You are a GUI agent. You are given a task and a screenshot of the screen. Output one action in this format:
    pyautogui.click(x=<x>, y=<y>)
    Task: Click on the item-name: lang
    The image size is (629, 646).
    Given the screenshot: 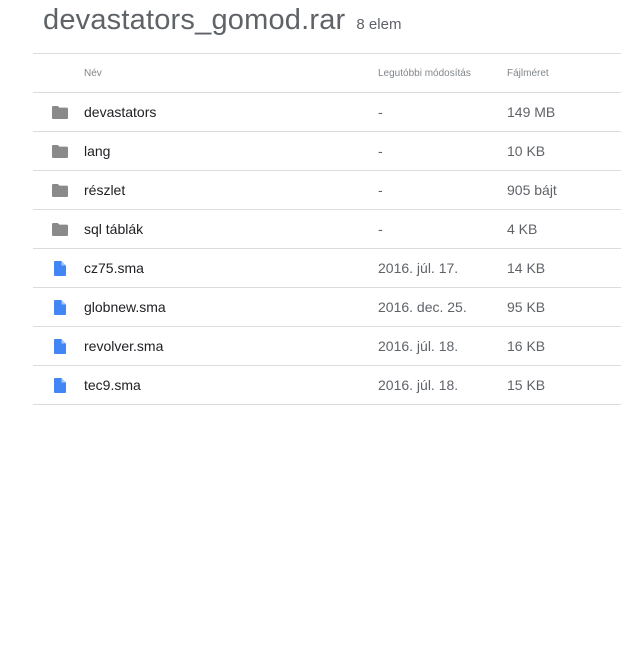 What is the action you would take?
    pyautogui.click(x=97, y=151)
    